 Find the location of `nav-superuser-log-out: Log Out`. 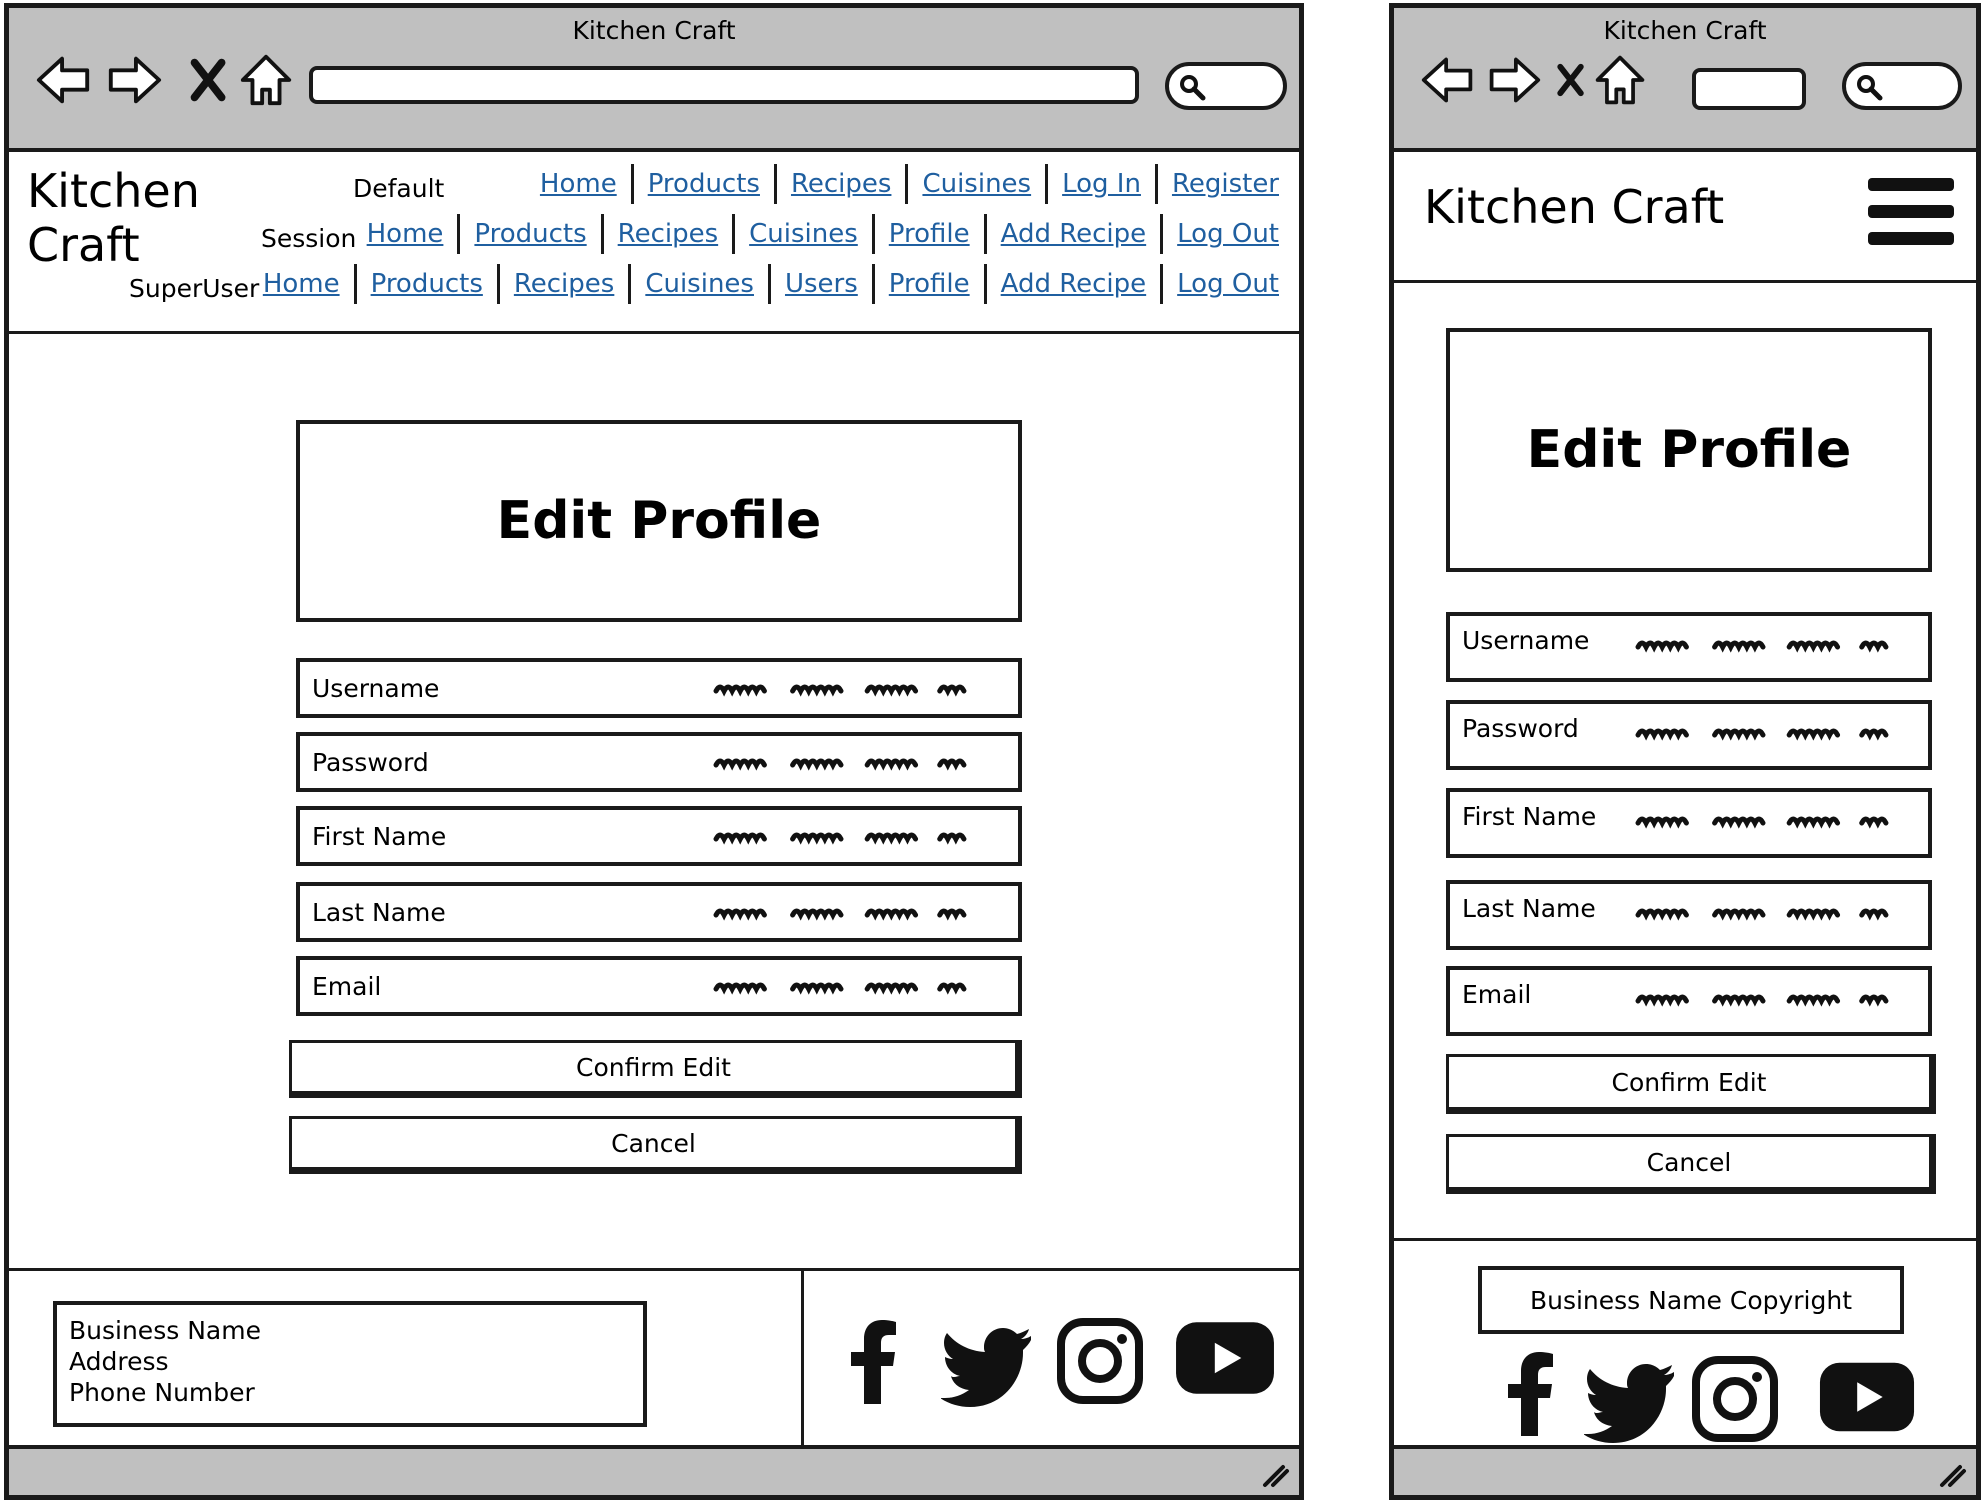

nav-superuser-log-out: Log Out is located at coordinates (1228, 284).